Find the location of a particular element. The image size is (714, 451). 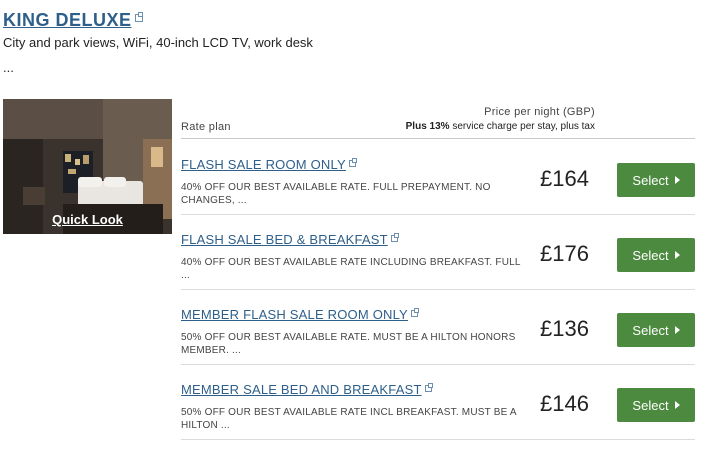

rate-name-link: MEMBER SALE BED AND BREAKFAST is located at coordinates (301, 389).